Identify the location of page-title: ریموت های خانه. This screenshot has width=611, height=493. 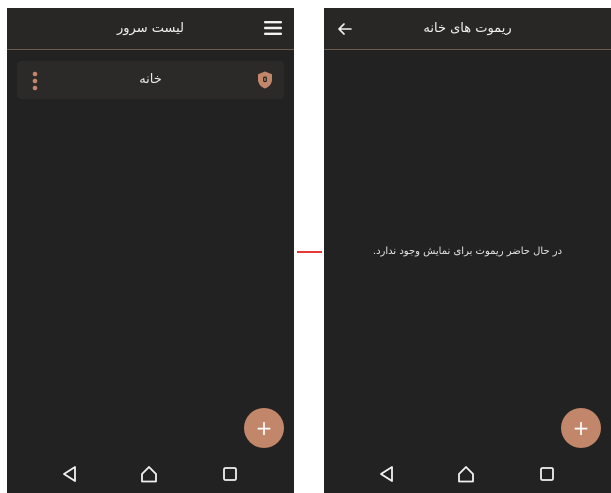
(467, 28).